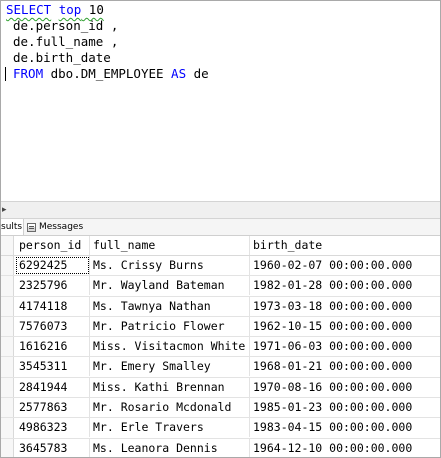 The height and width of the screenshot is (458, 441). I want to click on cell-birth-date: 1983-04-15 00:00:00.000, so click(344, 427).